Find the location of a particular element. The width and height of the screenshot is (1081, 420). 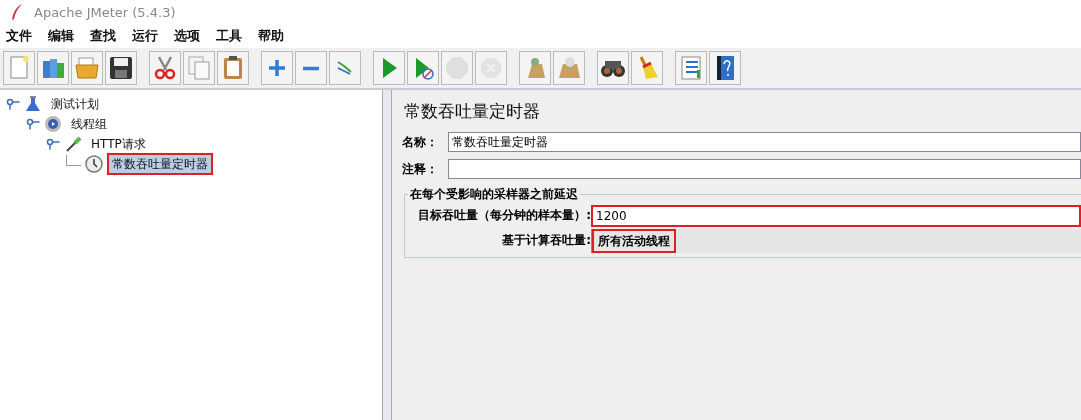

clock-icon is located at coordinates (94, 164).